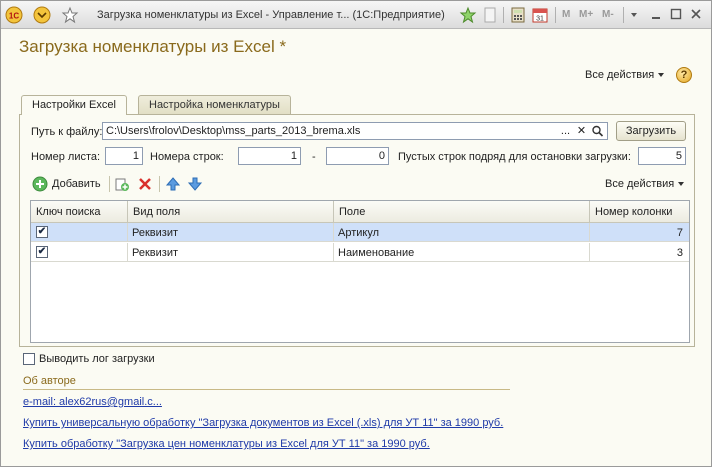 This screenshot has height=467, width=712. I want to click on move-up-icon, so click(173, 184).